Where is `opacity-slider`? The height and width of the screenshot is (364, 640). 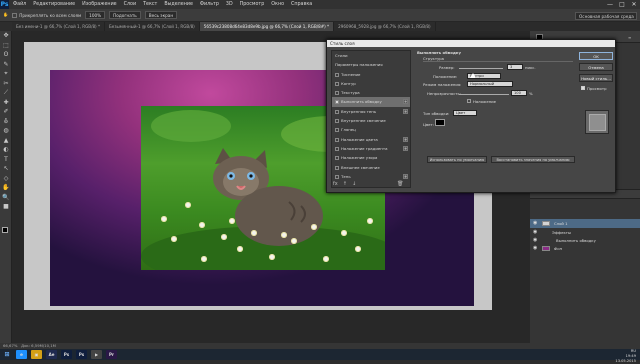
opacity-slider is located at coordinates (484, 94).